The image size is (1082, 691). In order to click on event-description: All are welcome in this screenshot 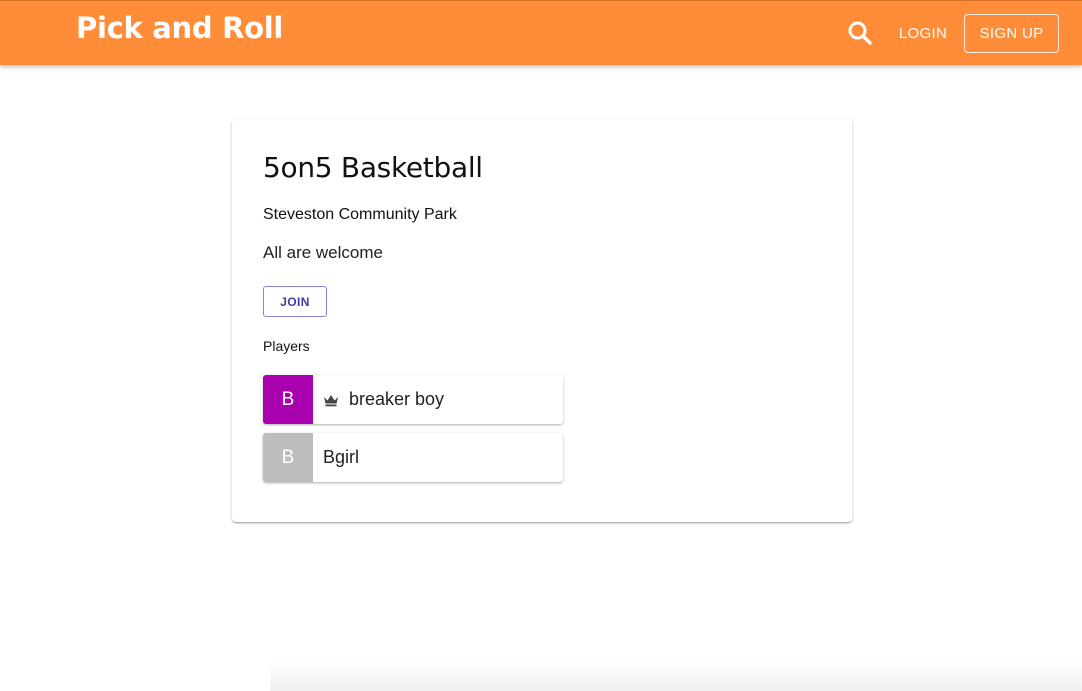, I will do `click(323, 252)`.